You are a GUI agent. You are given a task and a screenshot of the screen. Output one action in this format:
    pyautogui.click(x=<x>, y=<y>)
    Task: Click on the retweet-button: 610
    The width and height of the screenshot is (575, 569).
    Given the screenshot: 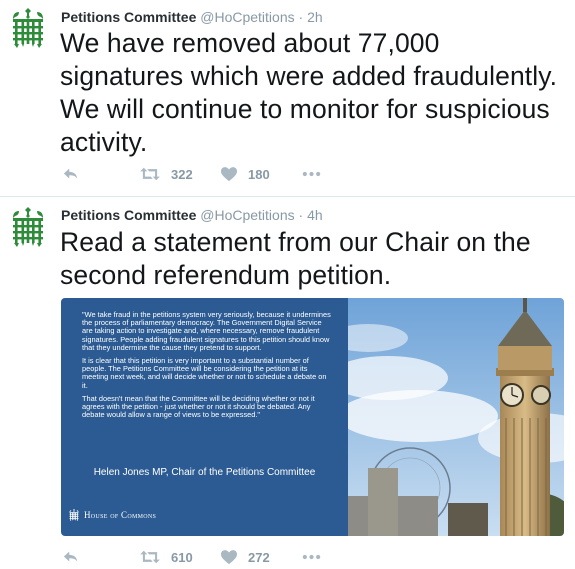 What is the action you would take?
    pyautogui.click(x=166, y=557)
    